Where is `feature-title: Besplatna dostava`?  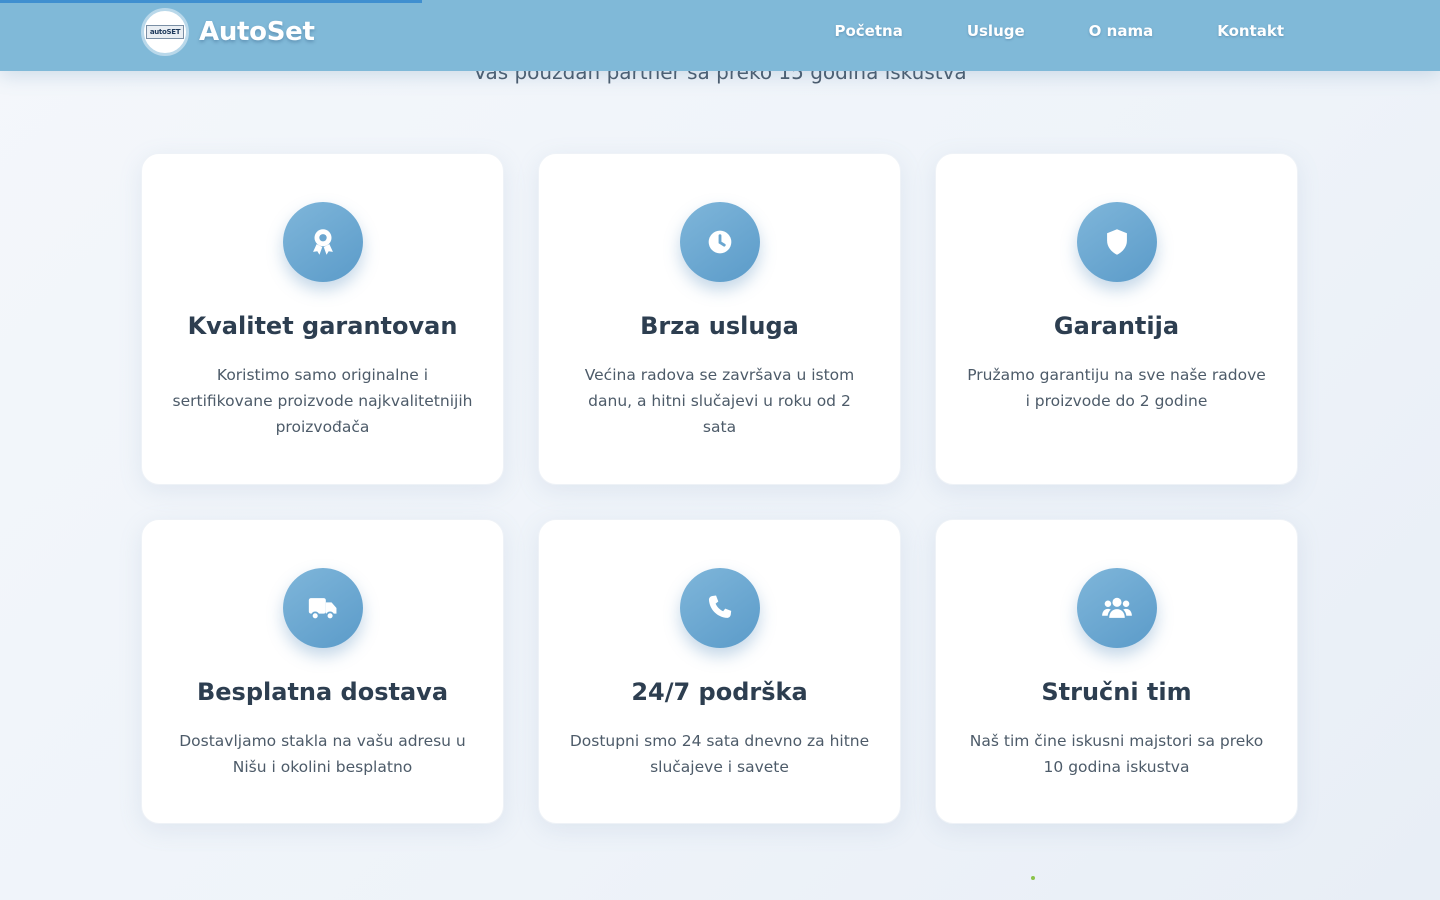 feature-title: Besplatna dostava is located at coordinates (322, 692).